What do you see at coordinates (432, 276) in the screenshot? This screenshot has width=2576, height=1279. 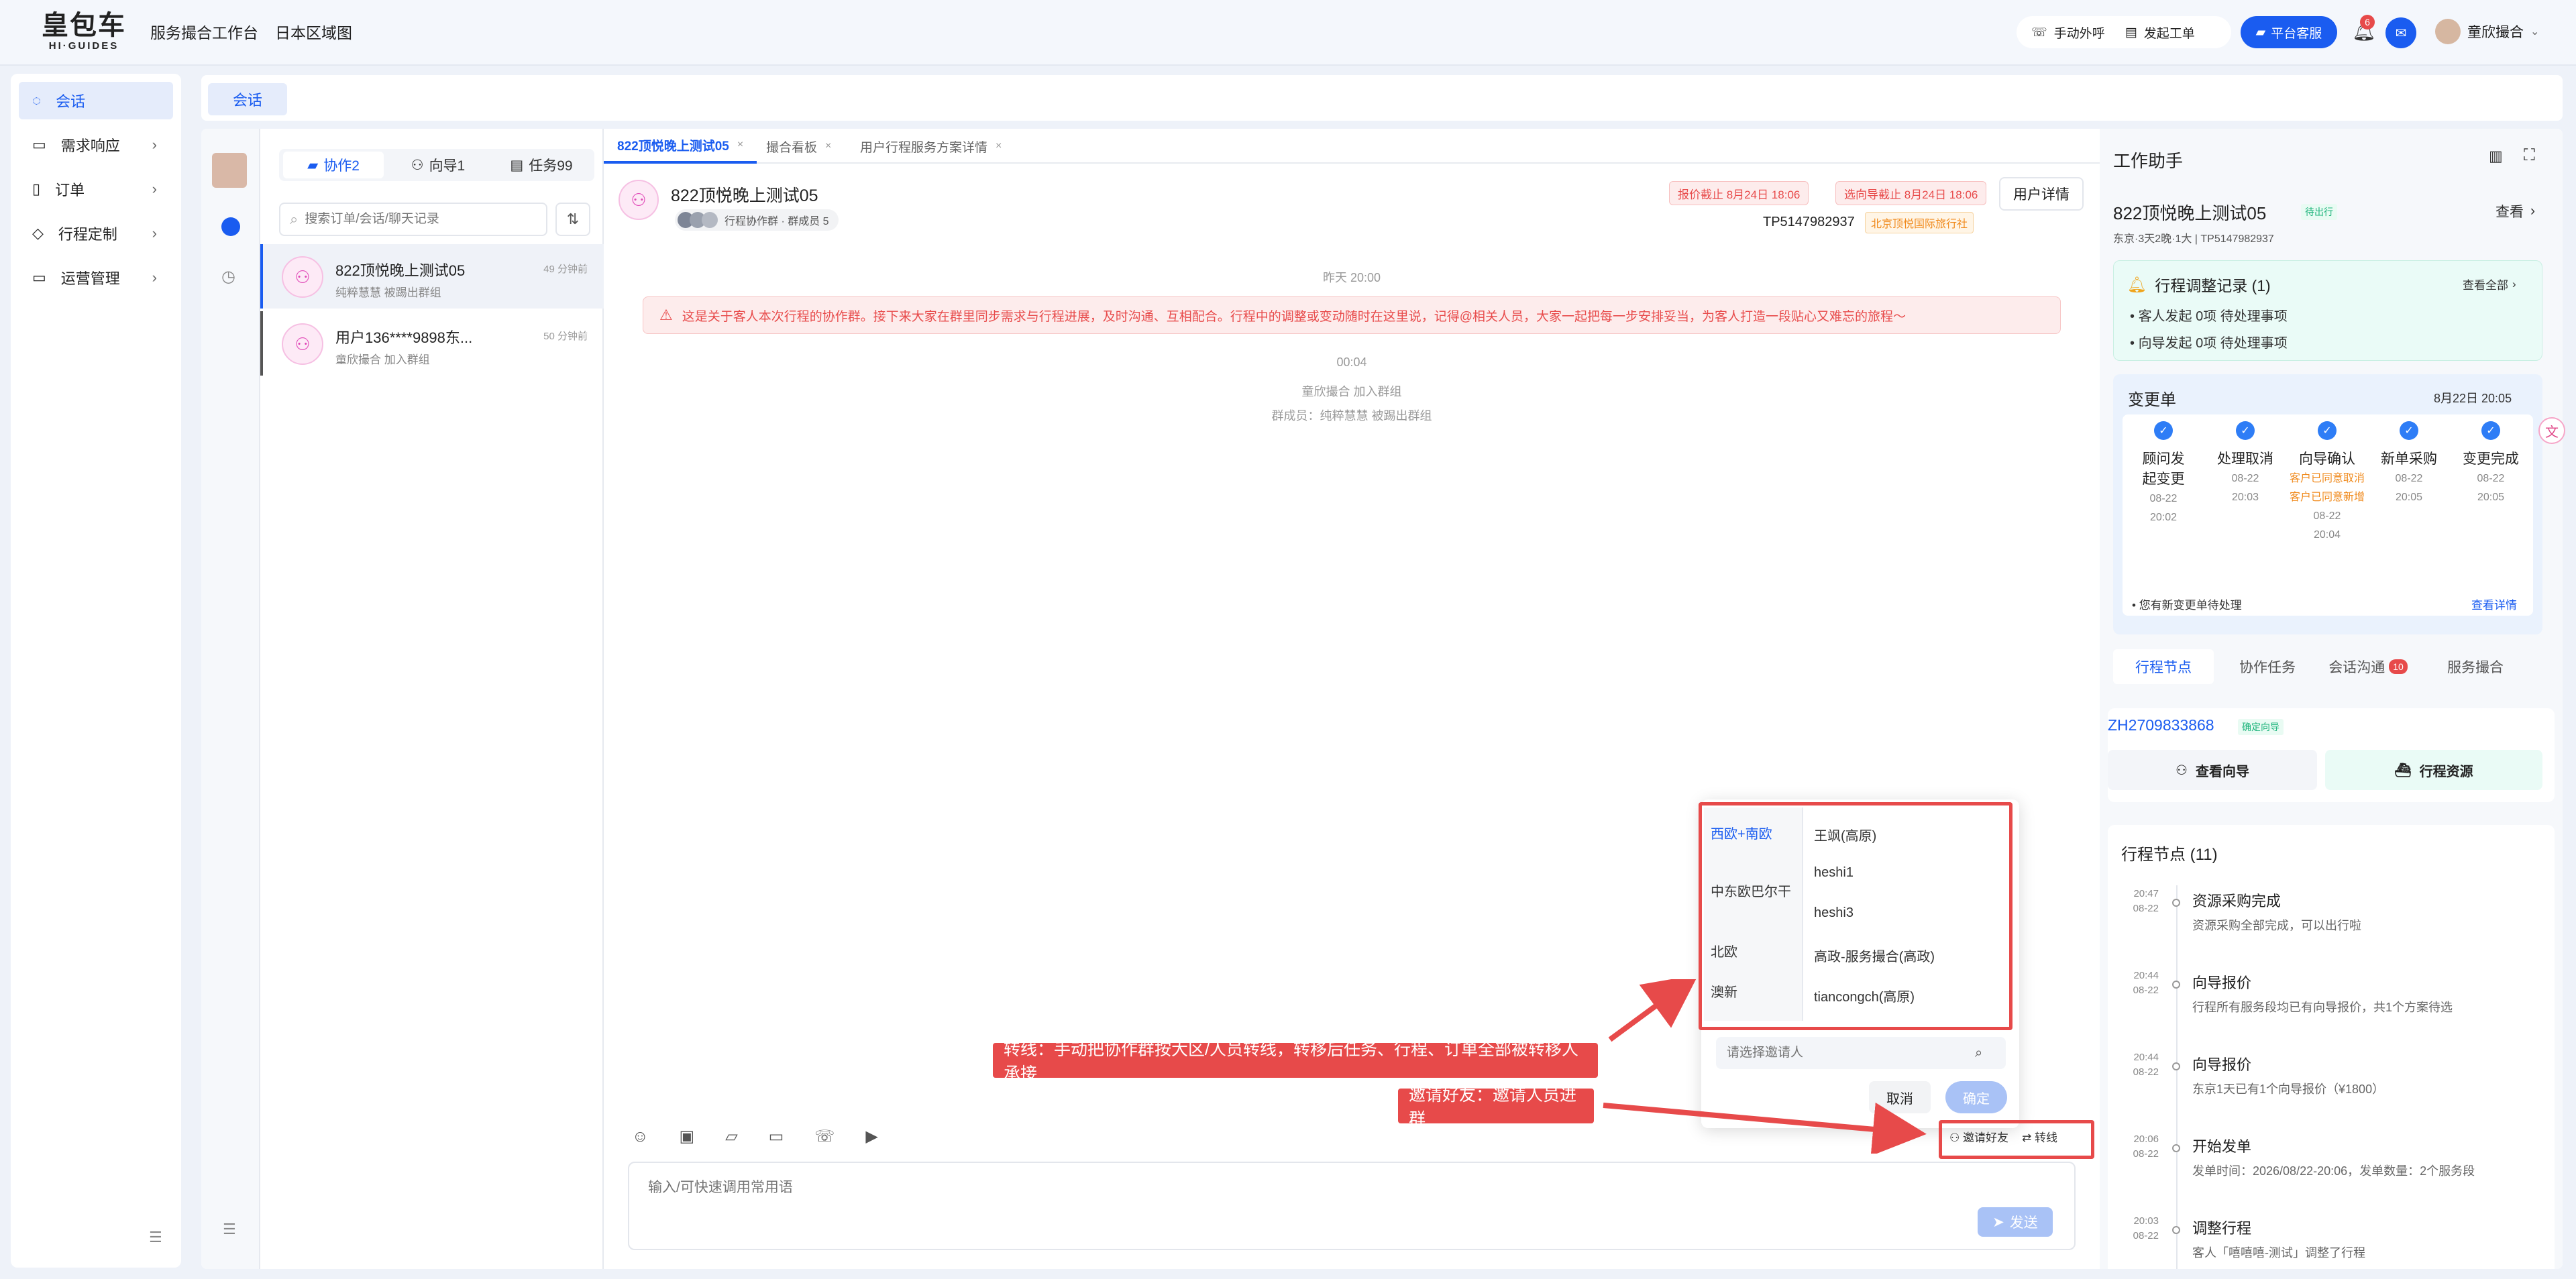 I see `session-item: ⚇ 822顶悦晚上测试05 纯粹慧慧 被踢出群组 49 分钟前` at bounding box center [432, 276].